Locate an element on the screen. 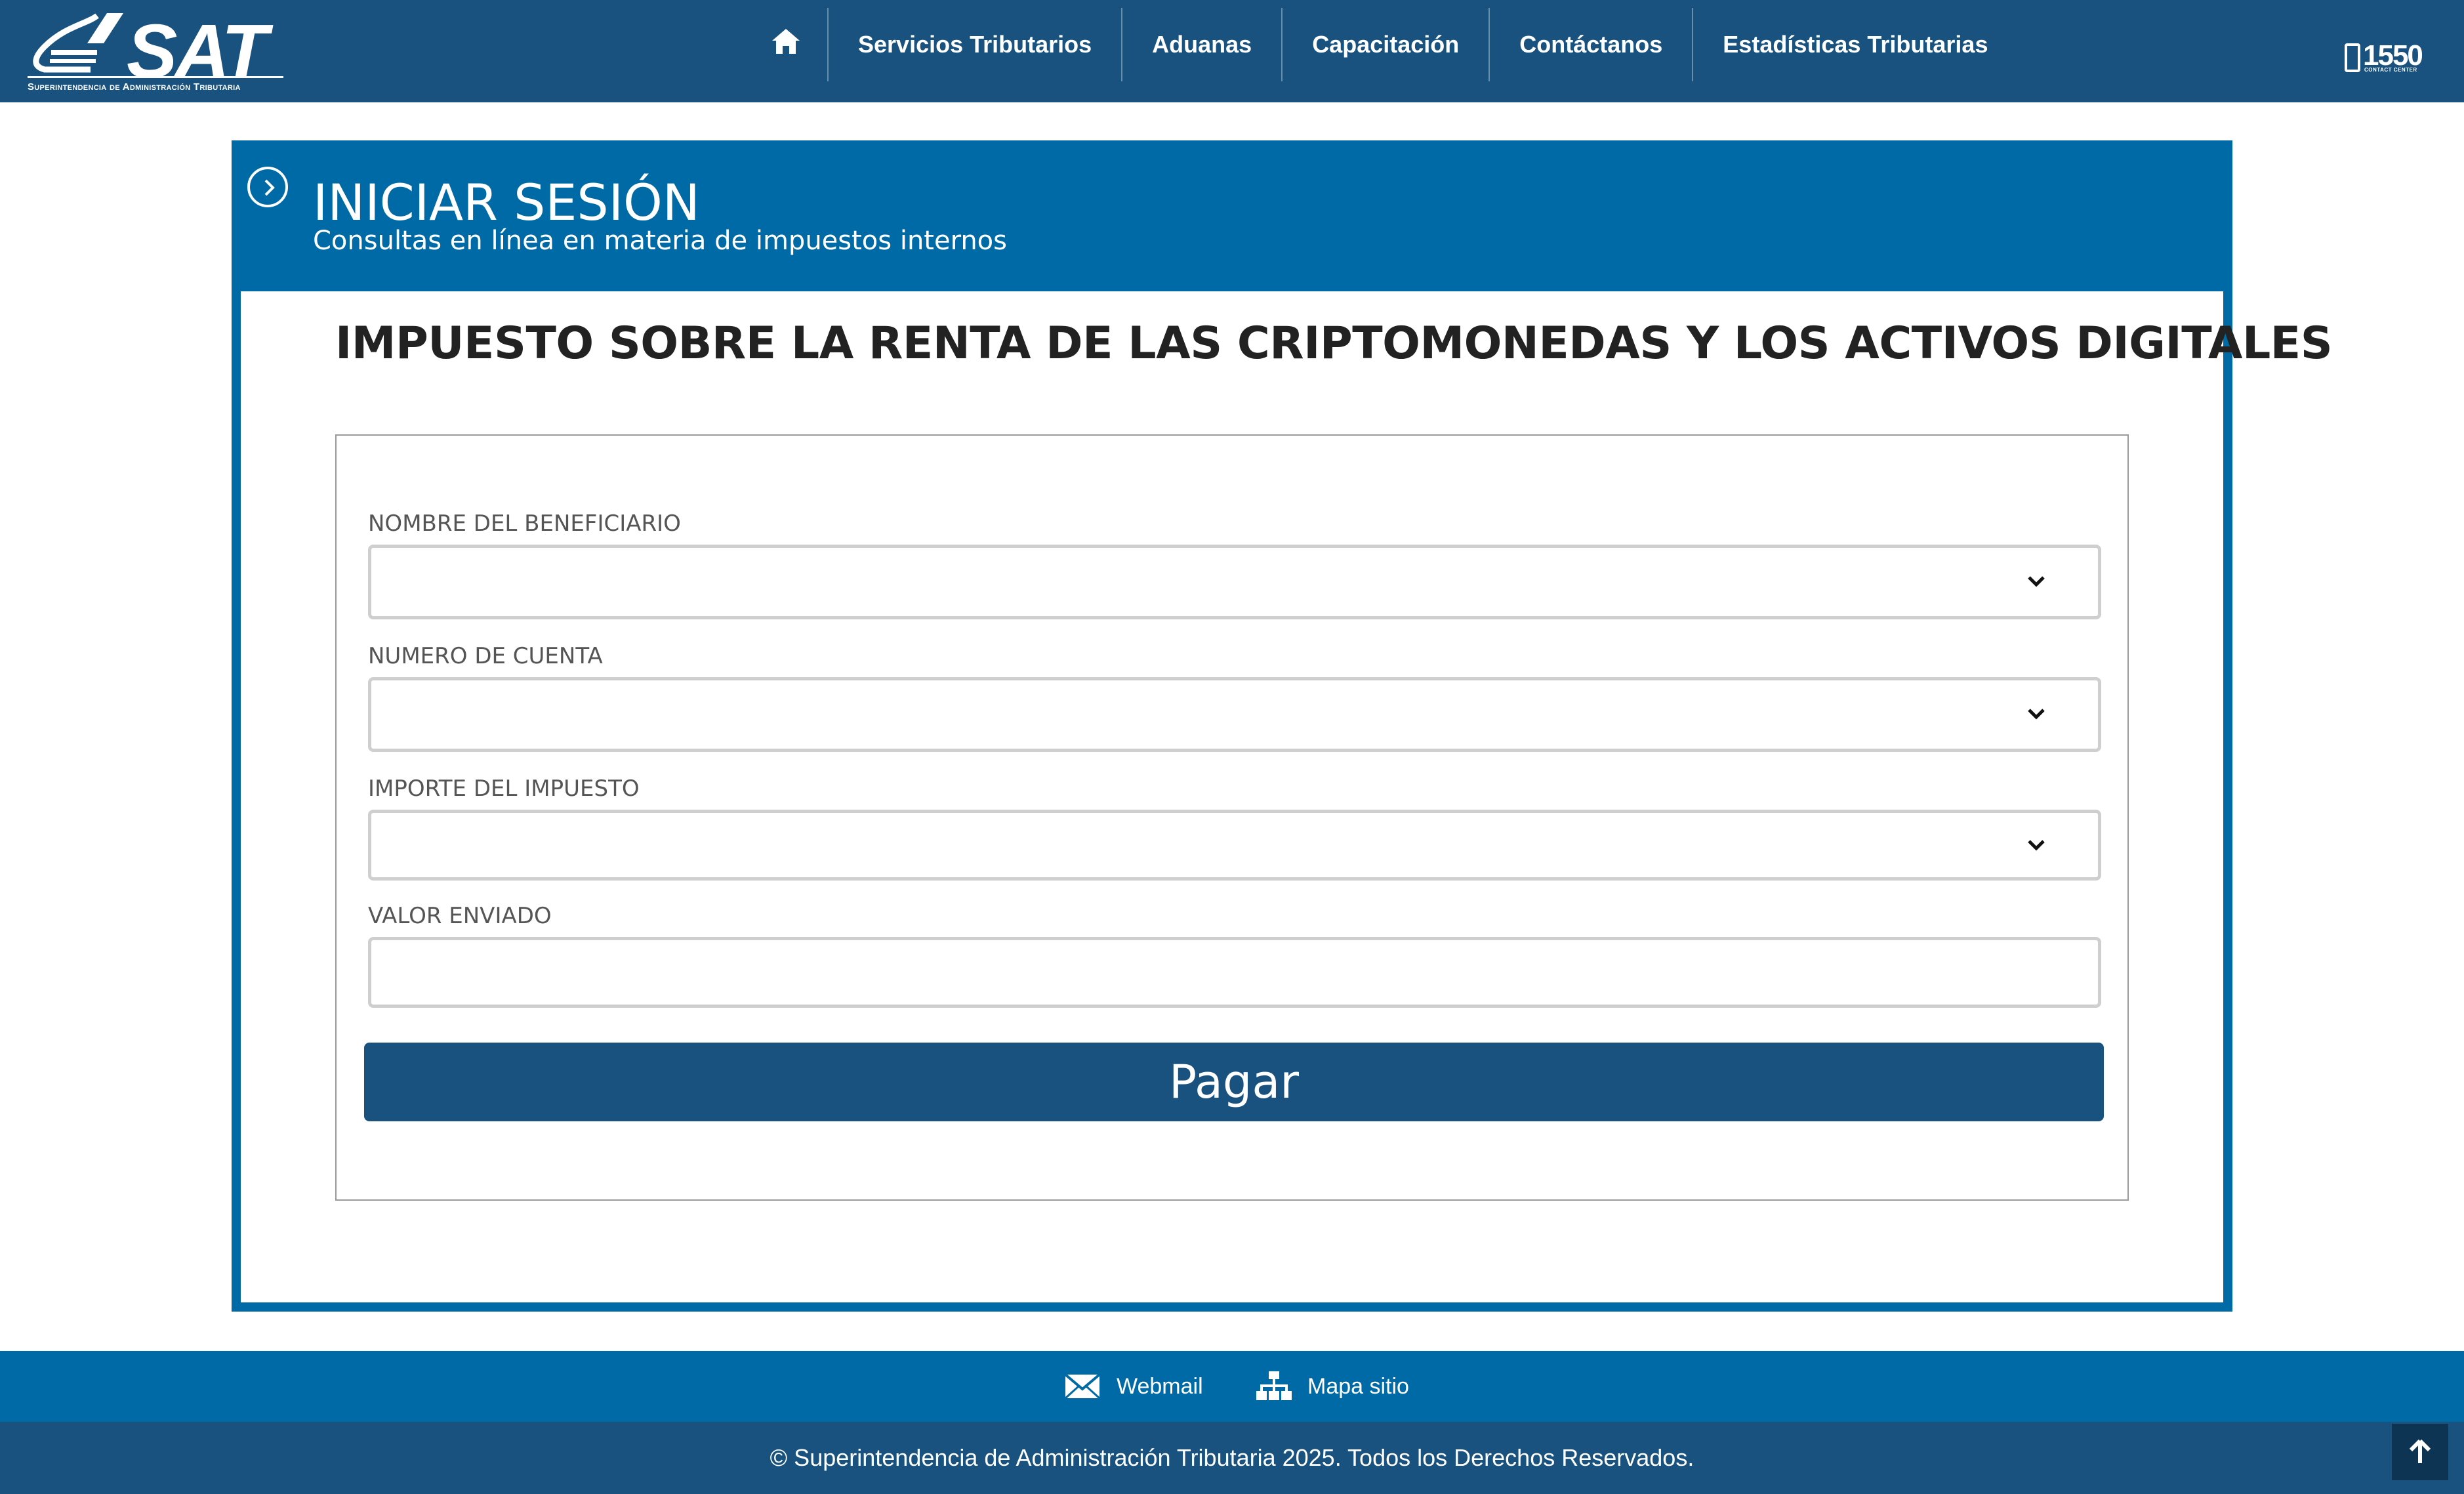  nav-contactanos: Contáctanos is located at coordinates (1590, 44).